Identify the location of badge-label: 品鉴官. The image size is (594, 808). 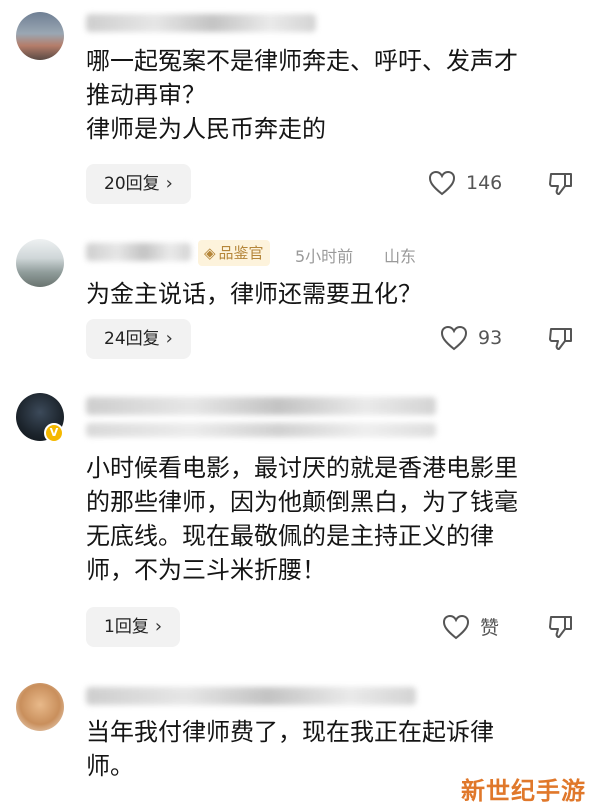
(241, 253).